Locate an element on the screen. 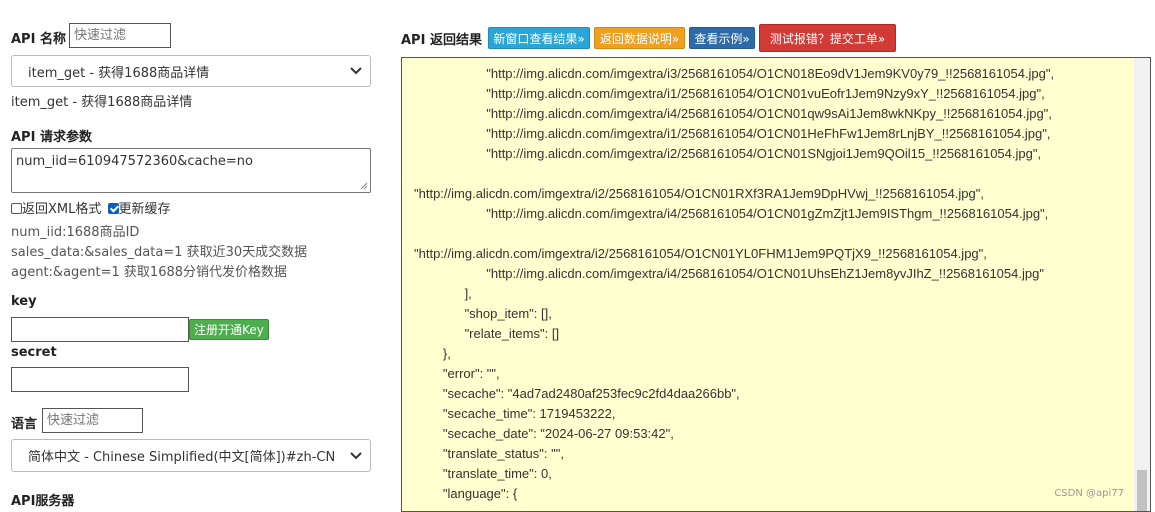 The image size is (1155, 512). scroll-thumb is located at coordinates (1142, 490).